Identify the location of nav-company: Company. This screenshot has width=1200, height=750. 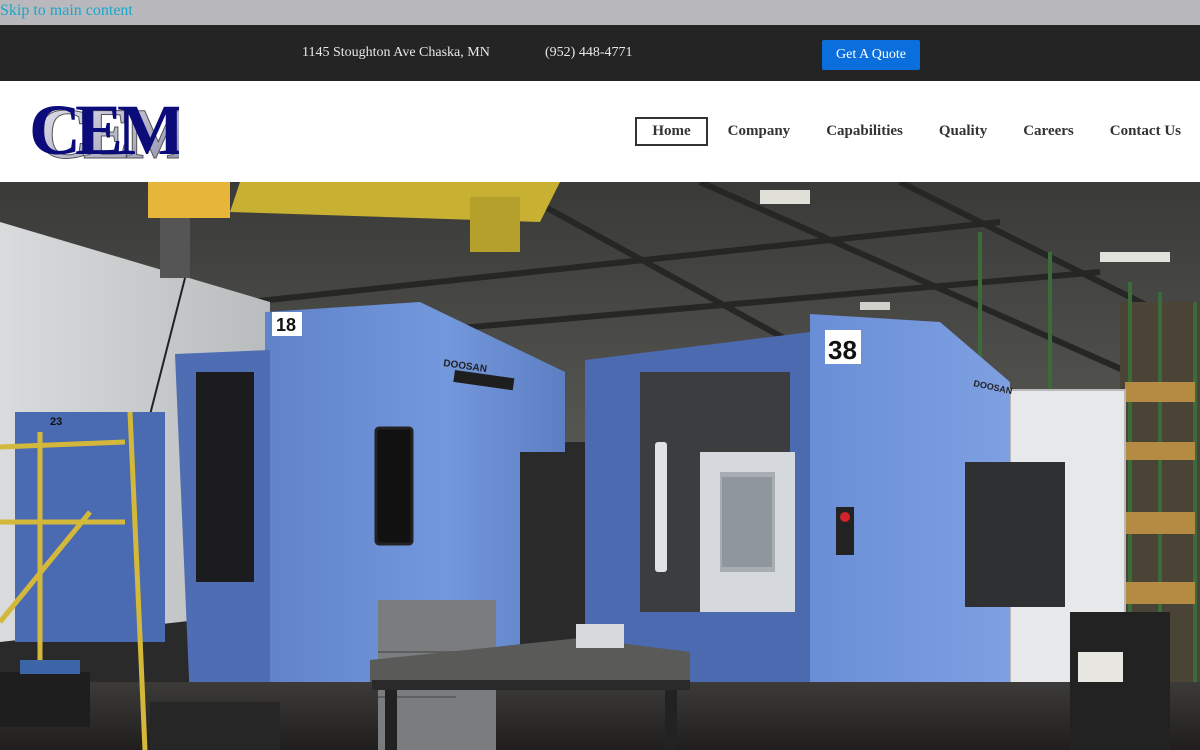
(759, 131).